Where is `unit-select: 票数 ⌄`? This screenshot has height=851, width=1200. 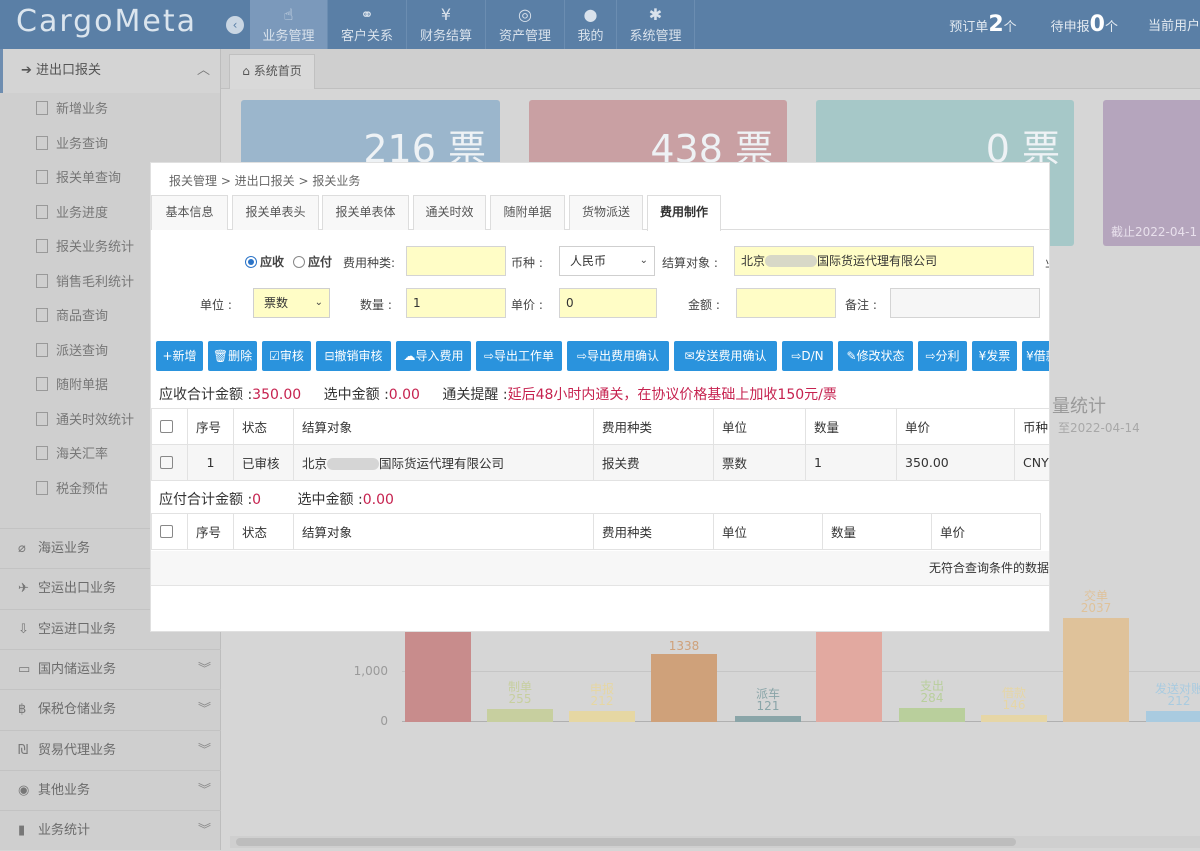 unit-select: 票数 ⌄ is located at coordinates (291, 303).